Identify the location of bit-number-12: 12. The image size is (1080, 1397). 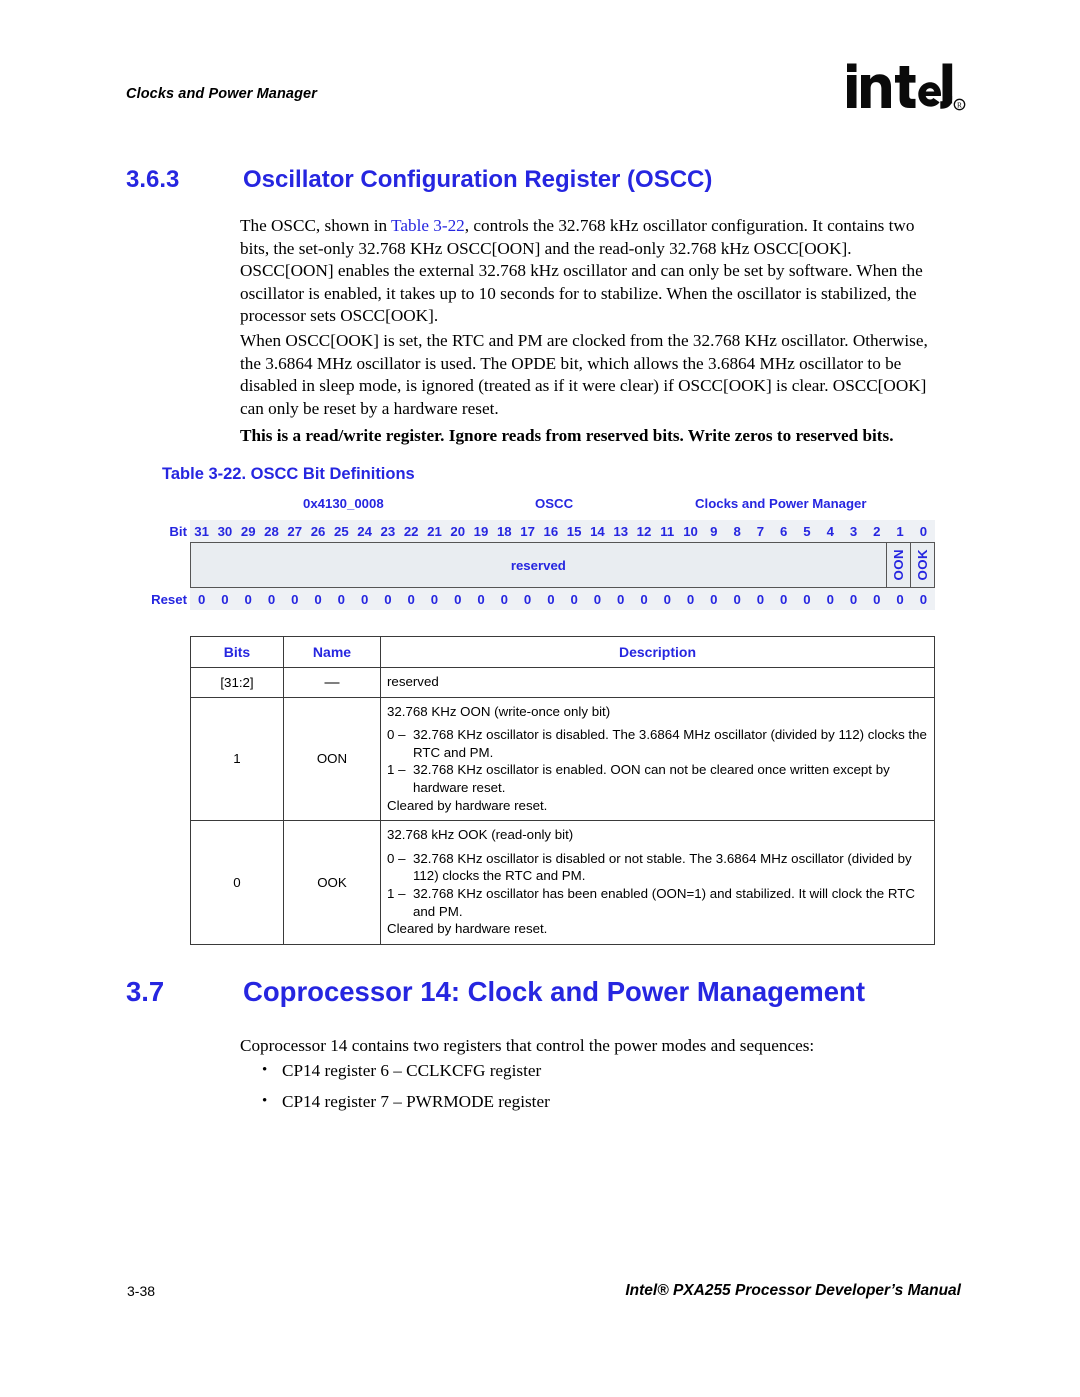
(644, 531).